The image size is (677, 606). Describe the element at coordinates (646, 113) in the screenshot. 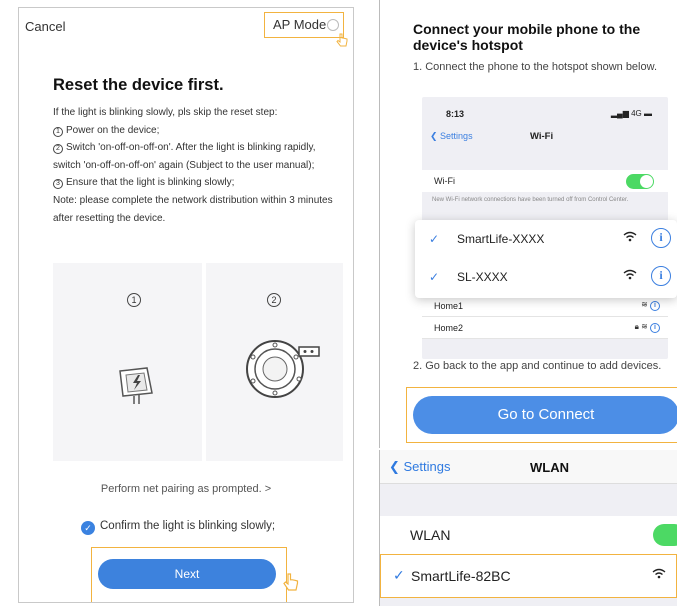

I see `battery-icon: ▬` at that location.